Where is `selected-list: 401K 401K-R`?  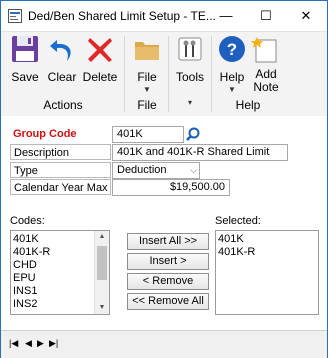 selected-list: 401K 401K-R is located at coordinates (267, 245).